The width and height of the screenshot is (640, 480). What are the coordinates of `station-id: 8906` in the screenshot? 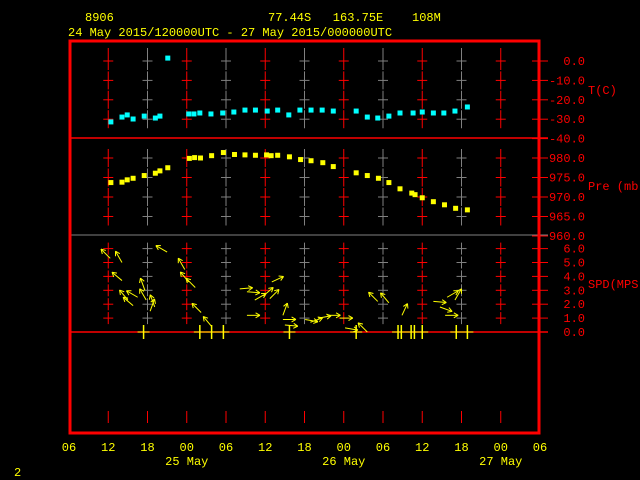 It's located at (99, 18).